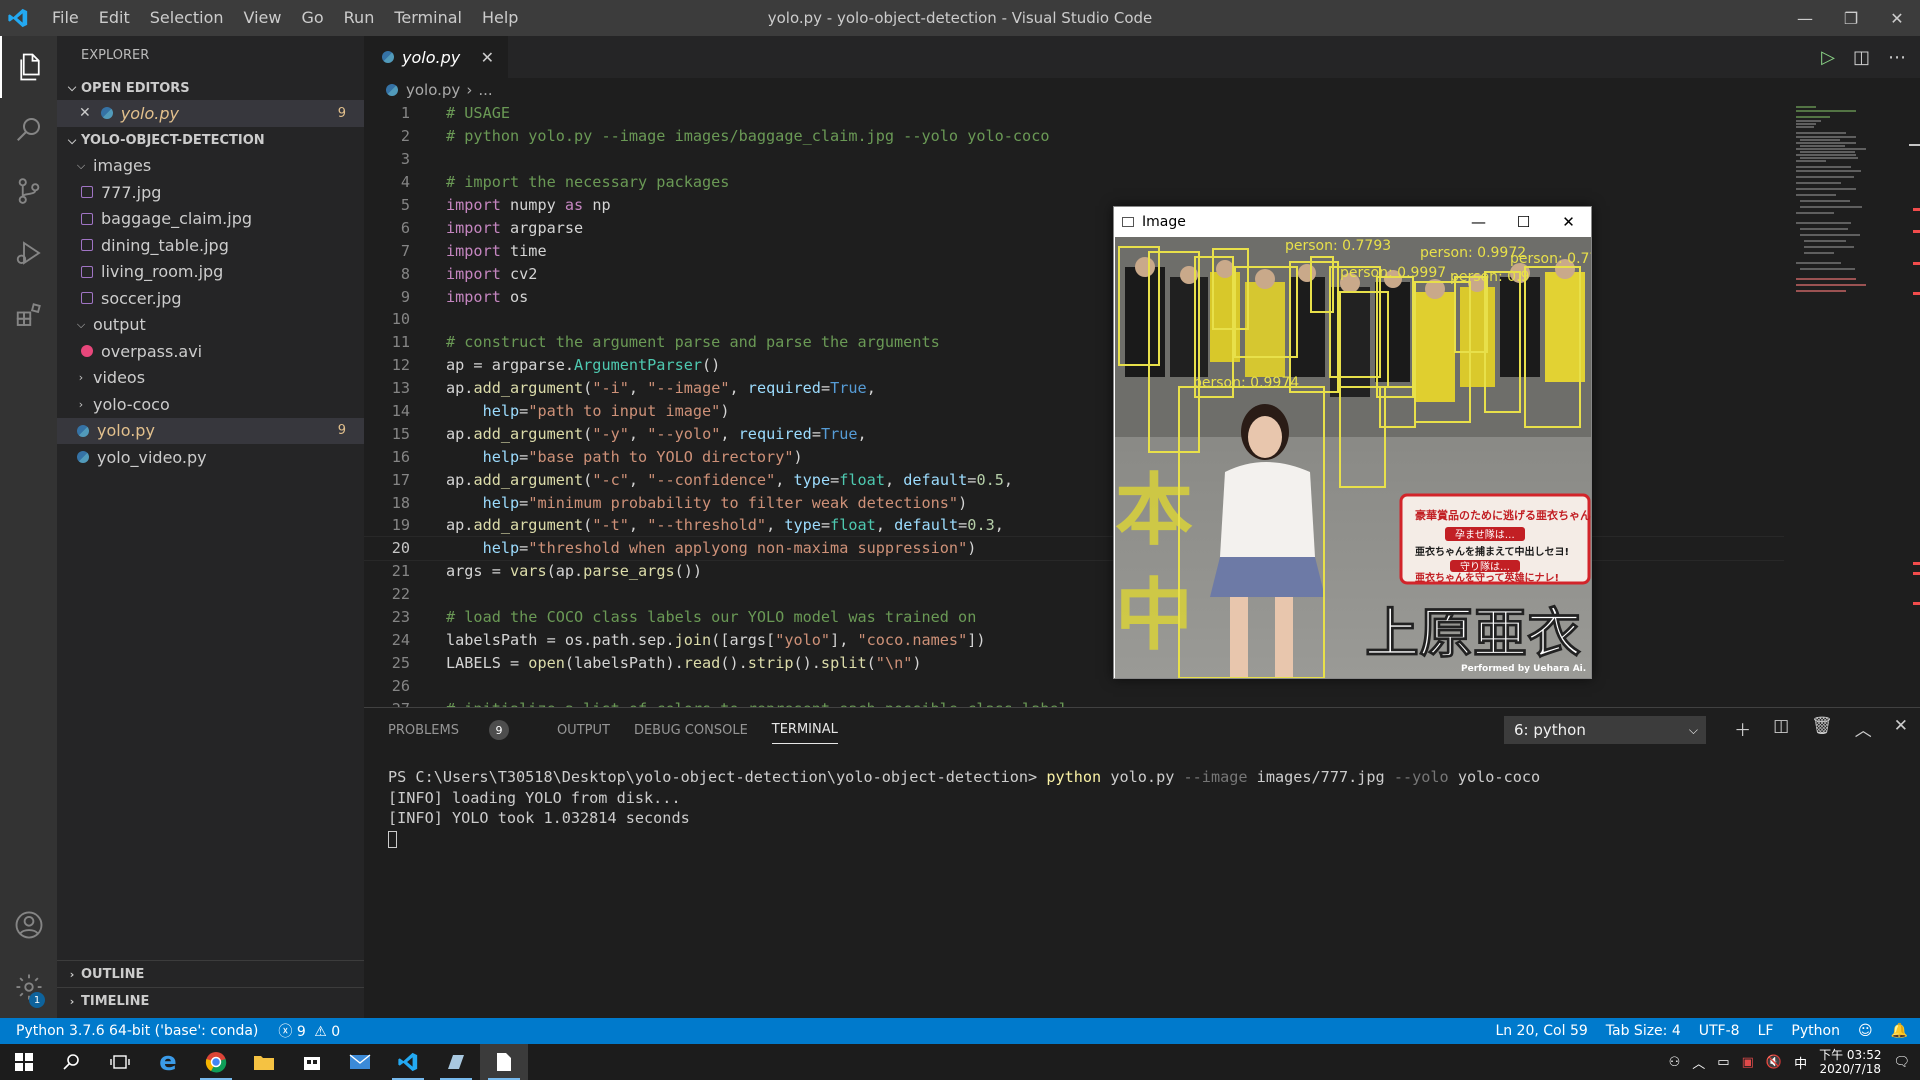  What do you see at coordinates (137, 1031) in the screenshot?
I see `python-interpreter: Python 3.7.6 64-bit ('base': conda)` at bounding box center [137, 1031].